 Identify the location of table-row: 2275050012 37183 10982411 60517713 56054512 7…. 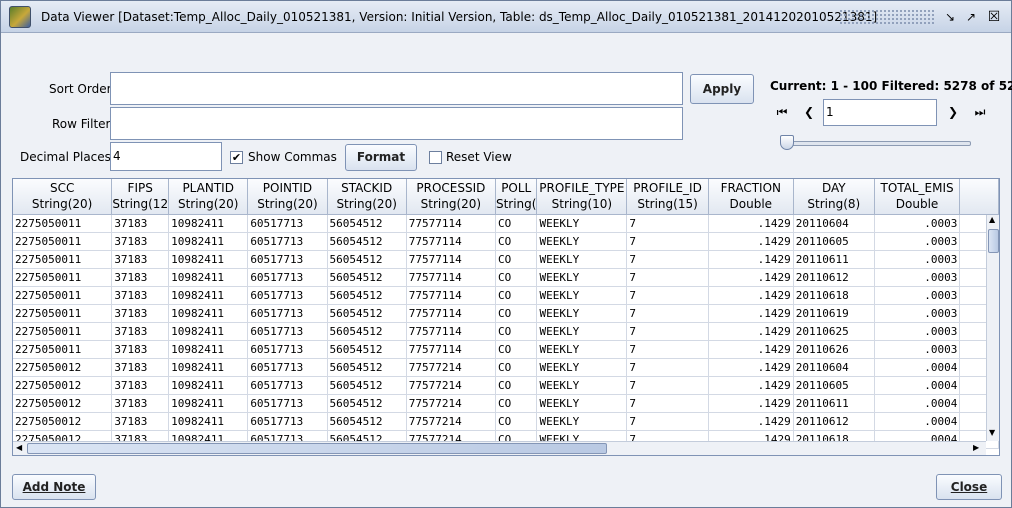
(506, 367).